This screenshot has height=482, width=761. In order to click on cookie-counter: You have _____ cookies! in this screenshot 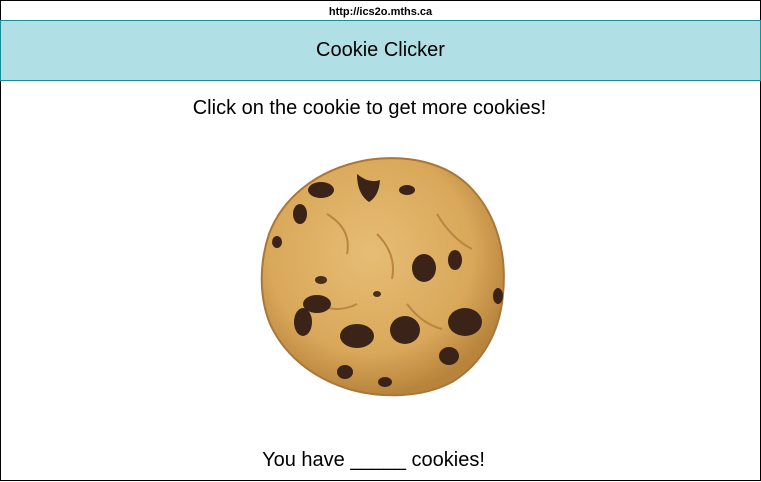, I will do `click(373, 460)`.